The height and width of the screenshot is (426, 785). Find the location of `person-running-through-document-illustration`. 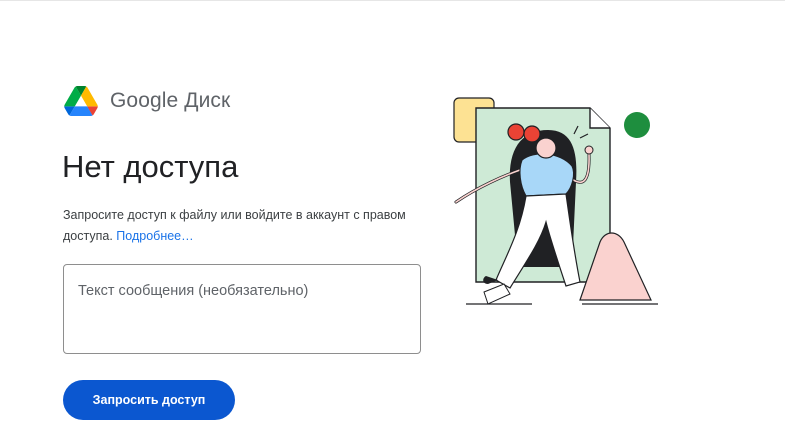

person-running-through-document-illustration is located at coordinates (555, 201).